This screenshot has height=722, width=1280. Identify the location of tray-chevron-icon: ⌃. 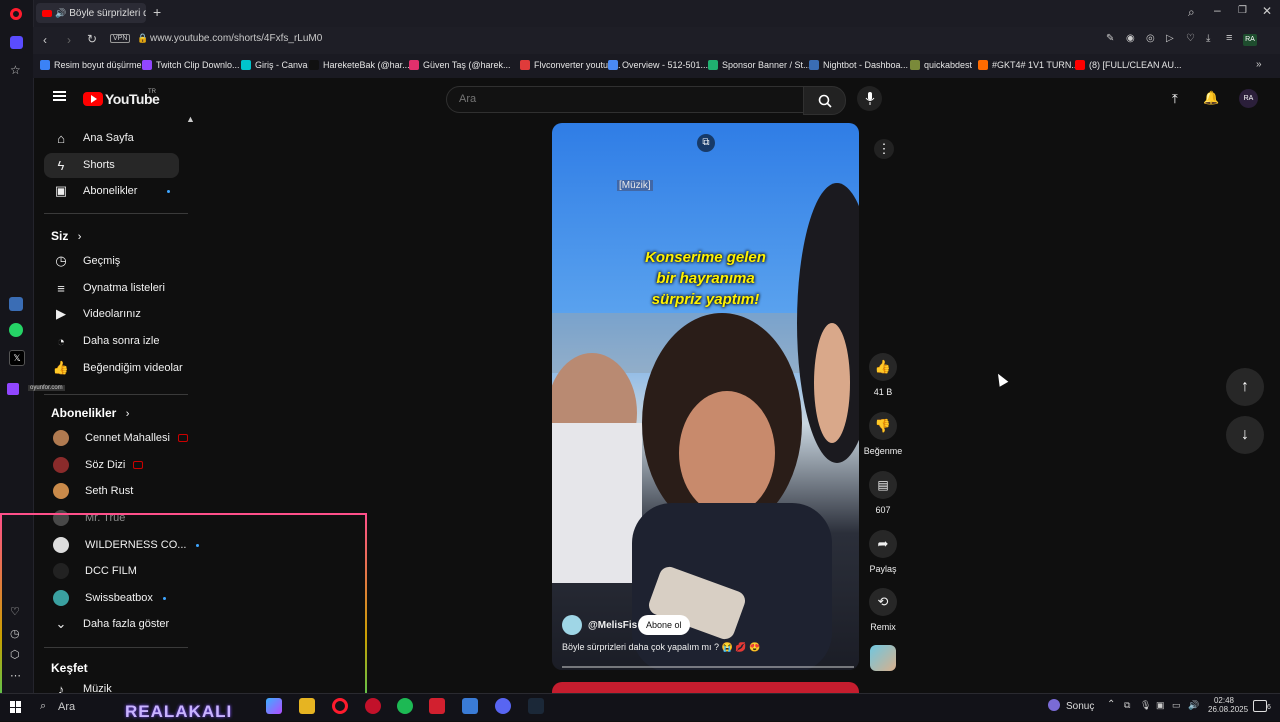
(1111, 704).